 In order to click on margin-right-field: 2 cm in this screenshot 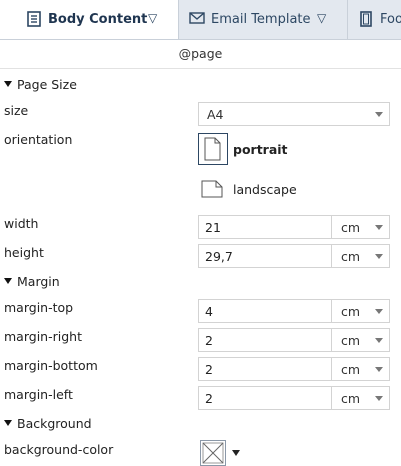, I will do `click(294, 340)`.